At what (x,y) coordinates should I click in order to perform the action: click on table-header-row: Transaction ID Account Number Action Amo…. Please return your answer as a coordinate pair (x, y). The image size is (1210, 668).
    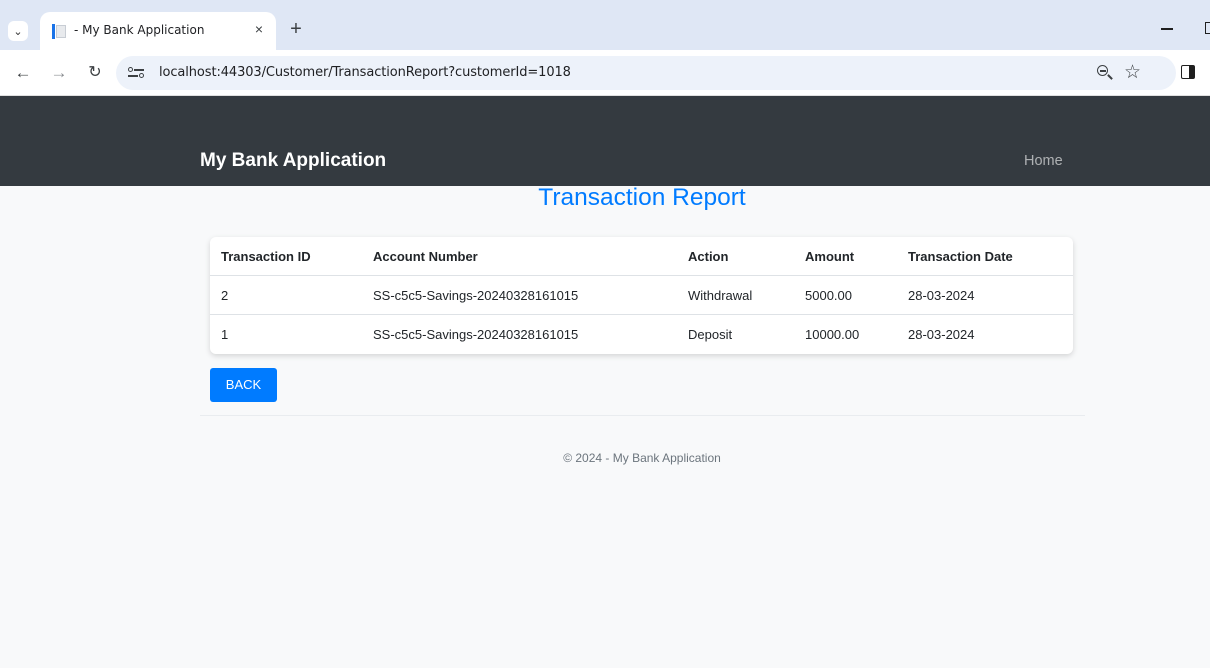
    Looking at the image, I should click on (641, 256).